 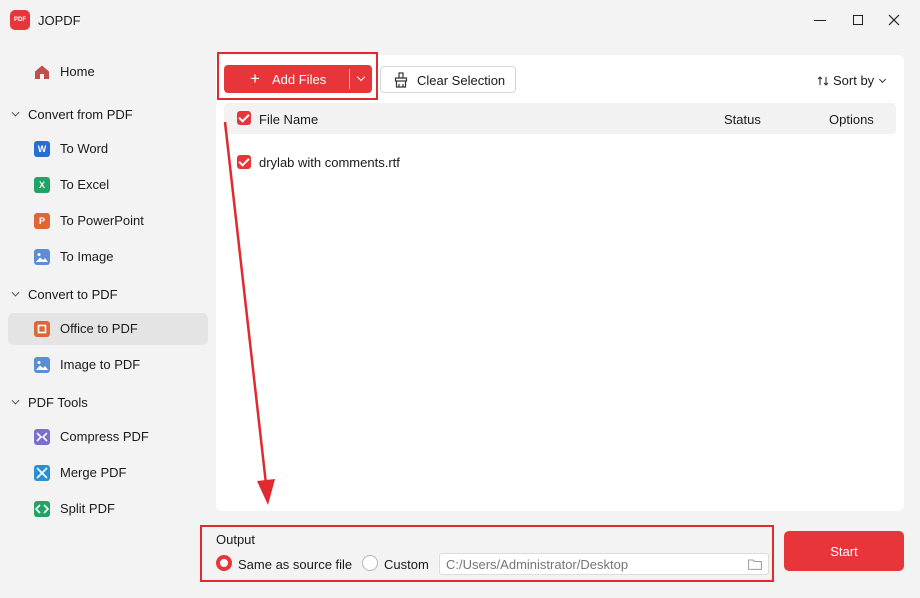 I want to click on start-button: Start, so click(x=844, y=551).